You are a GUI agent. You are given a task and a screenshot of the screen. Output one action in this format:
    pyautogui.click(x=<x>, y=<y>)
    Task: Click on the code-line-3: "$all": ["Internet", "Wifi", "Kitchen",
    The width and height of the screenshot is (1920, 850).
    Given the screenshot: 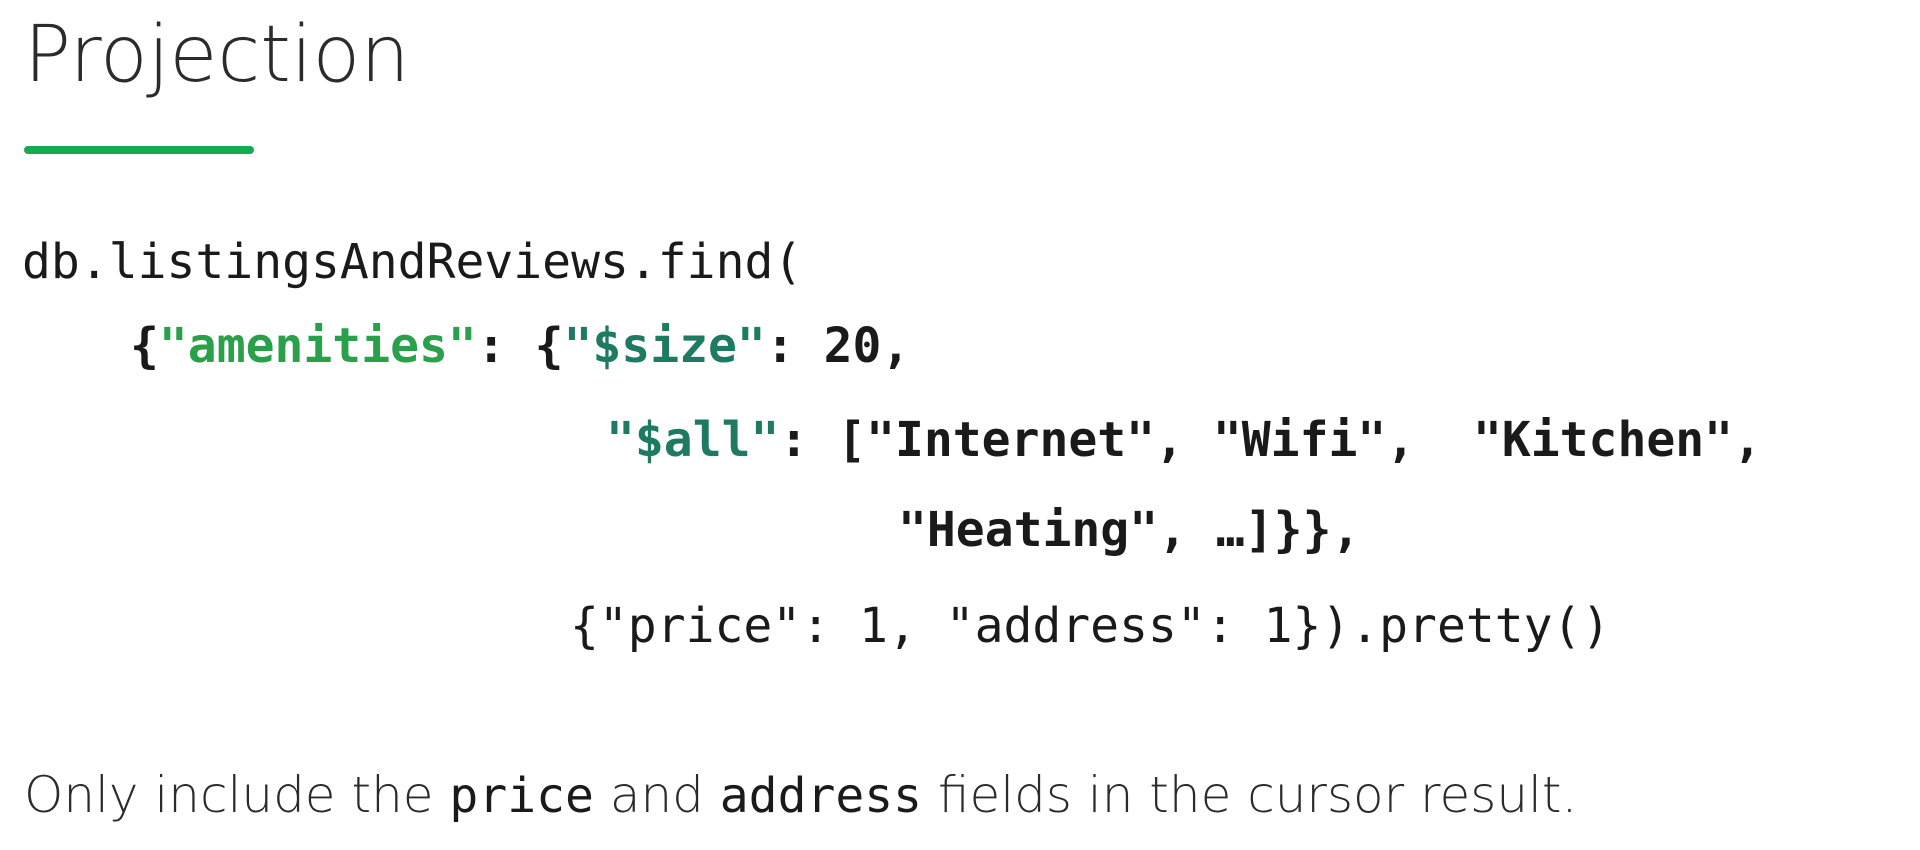 What is the action you would take?
    pyautogui.click(x=1184, y=440)
    